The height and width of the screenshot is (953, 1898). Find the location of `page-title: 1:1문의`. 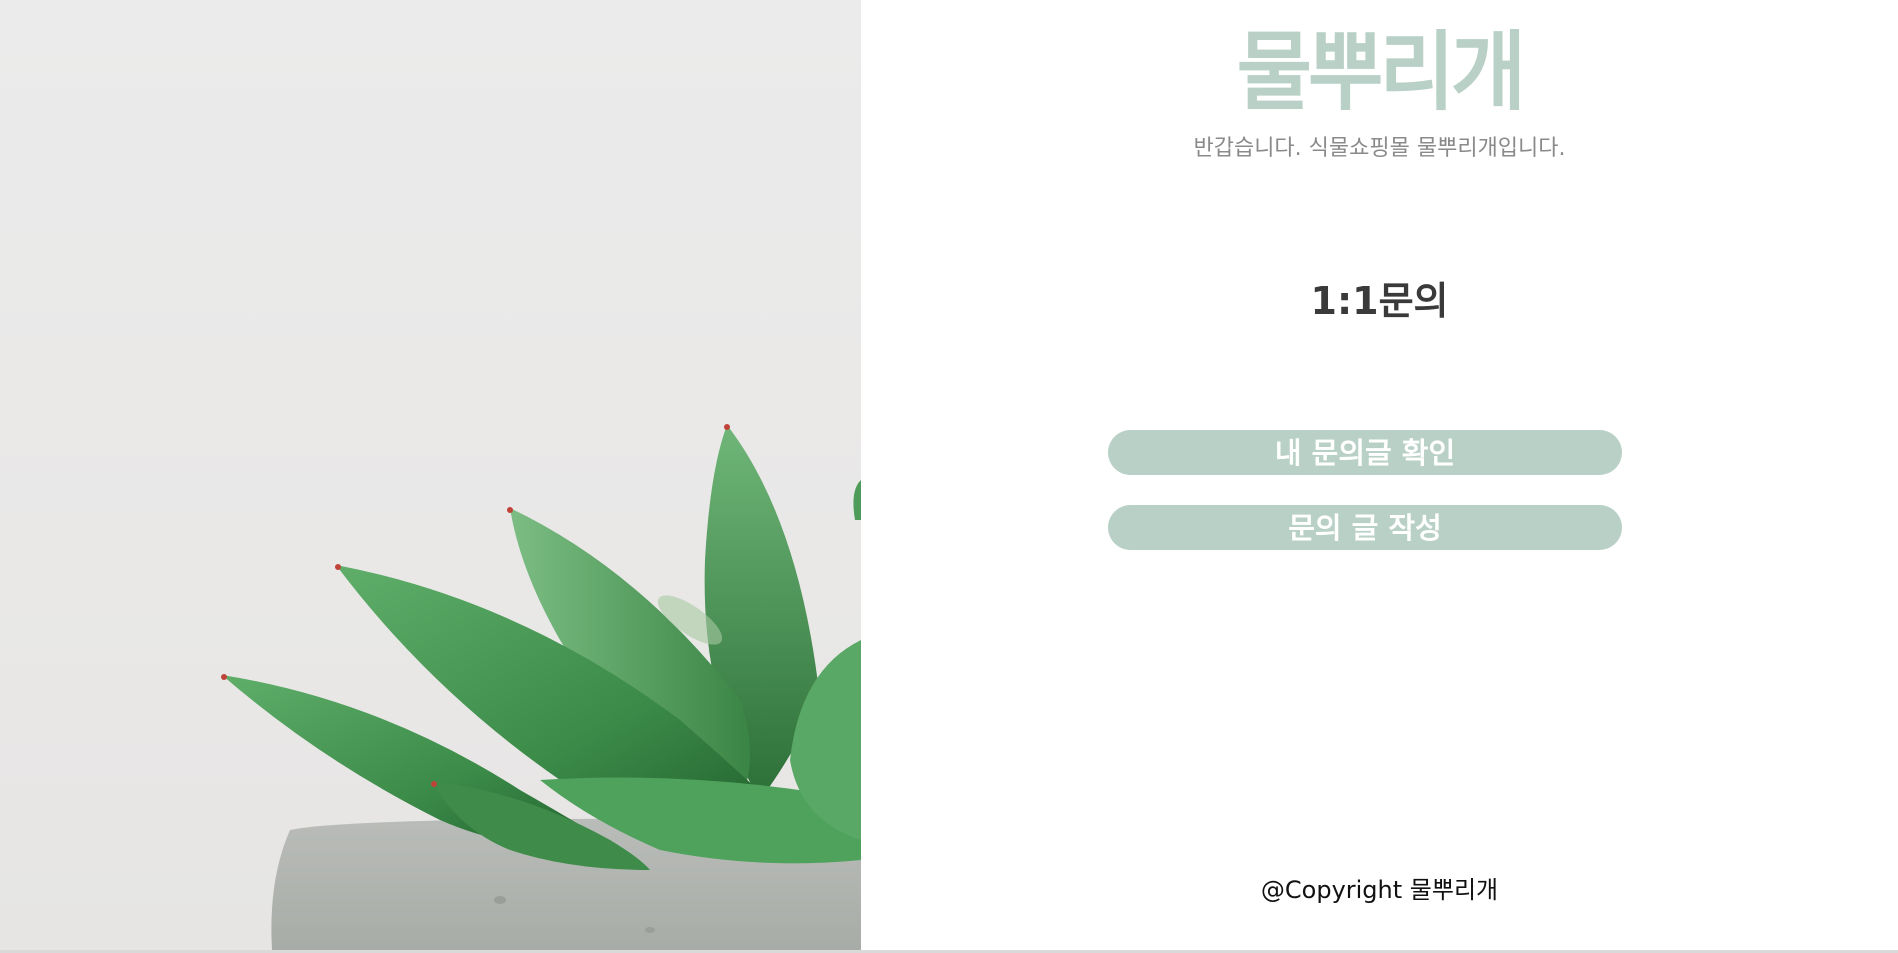

page-title: 1:1문의 is located at coordinates (1379, 301).